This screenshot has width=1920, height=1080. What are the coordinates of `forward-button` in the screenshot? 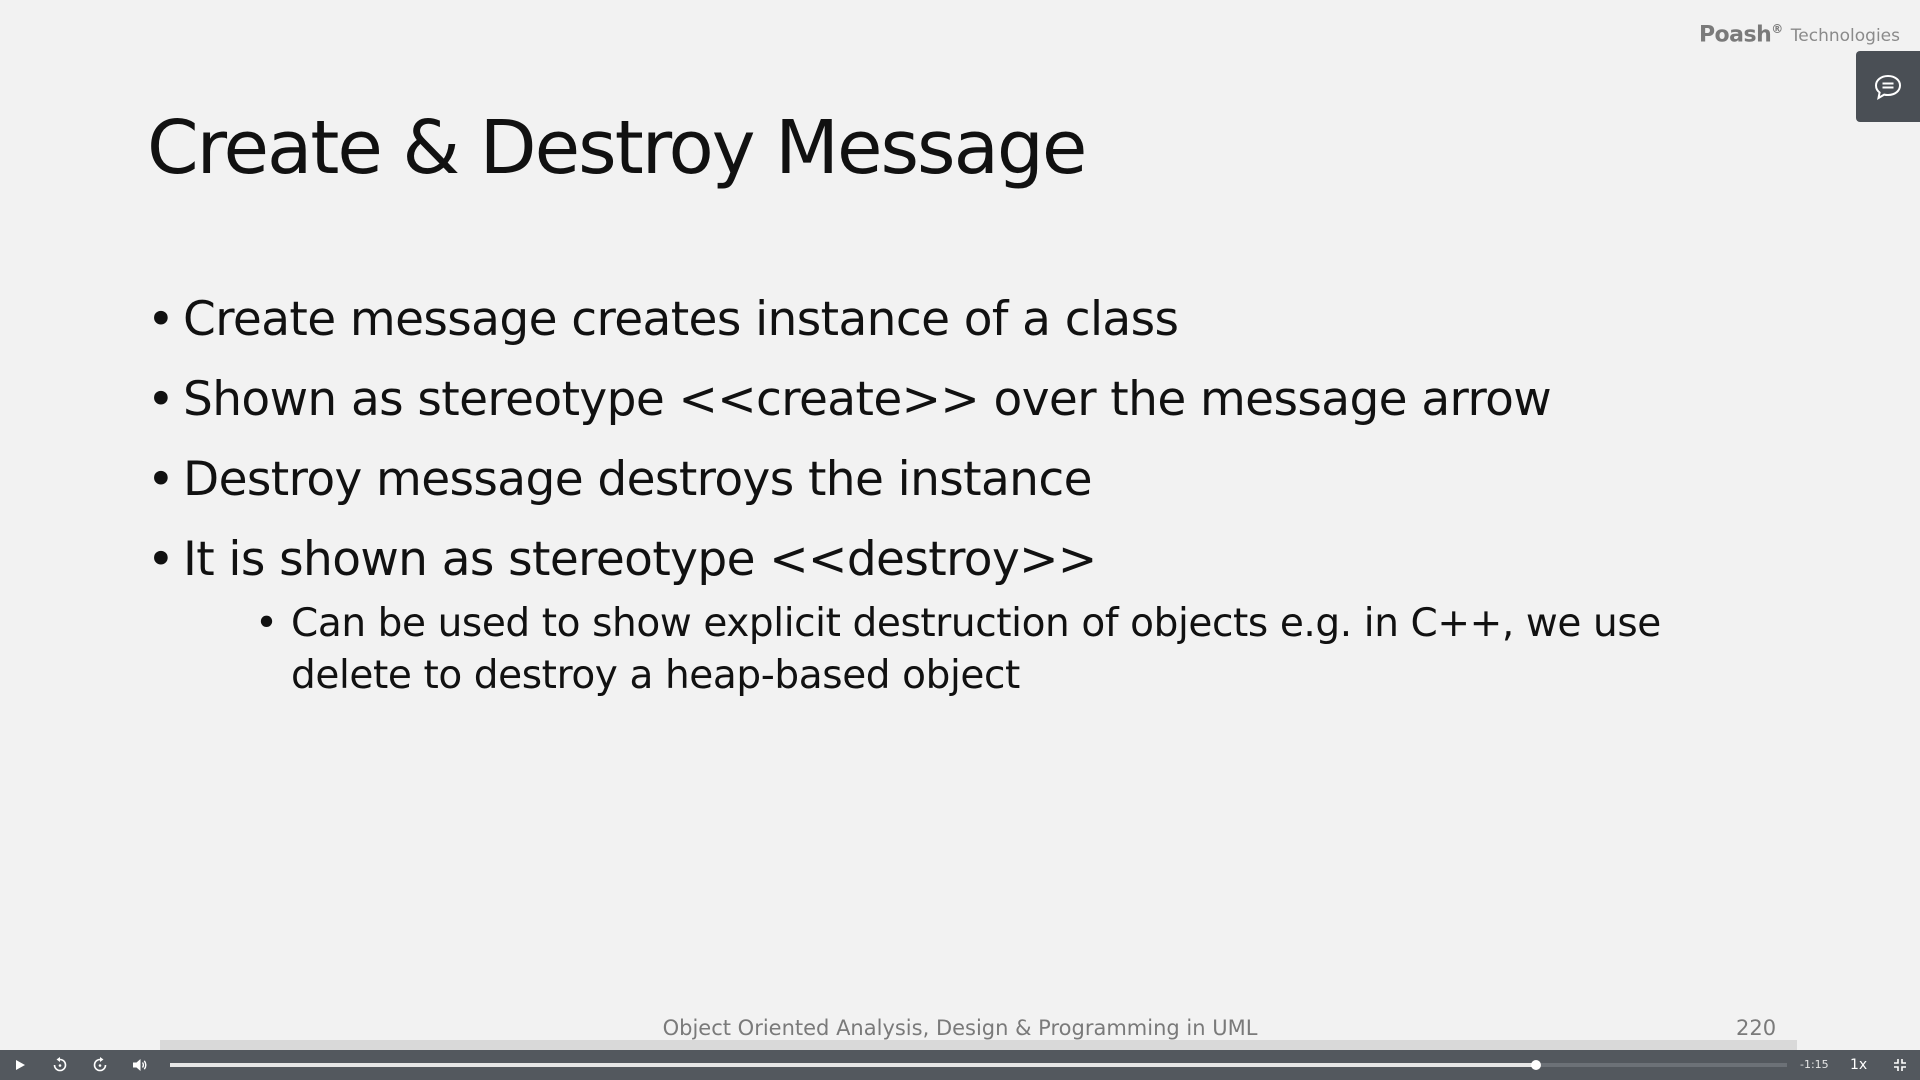 It's located at (100, 1065).